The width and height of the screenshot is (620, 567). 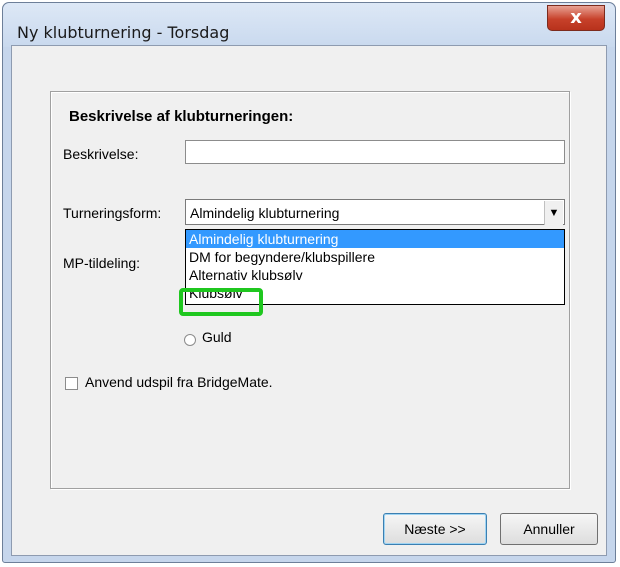 What do you see at coordinates (309, 25) in the screenshot?
I see `title-bar: Ny klubturnering - Torsdag x` at bounding box center [309, 25].